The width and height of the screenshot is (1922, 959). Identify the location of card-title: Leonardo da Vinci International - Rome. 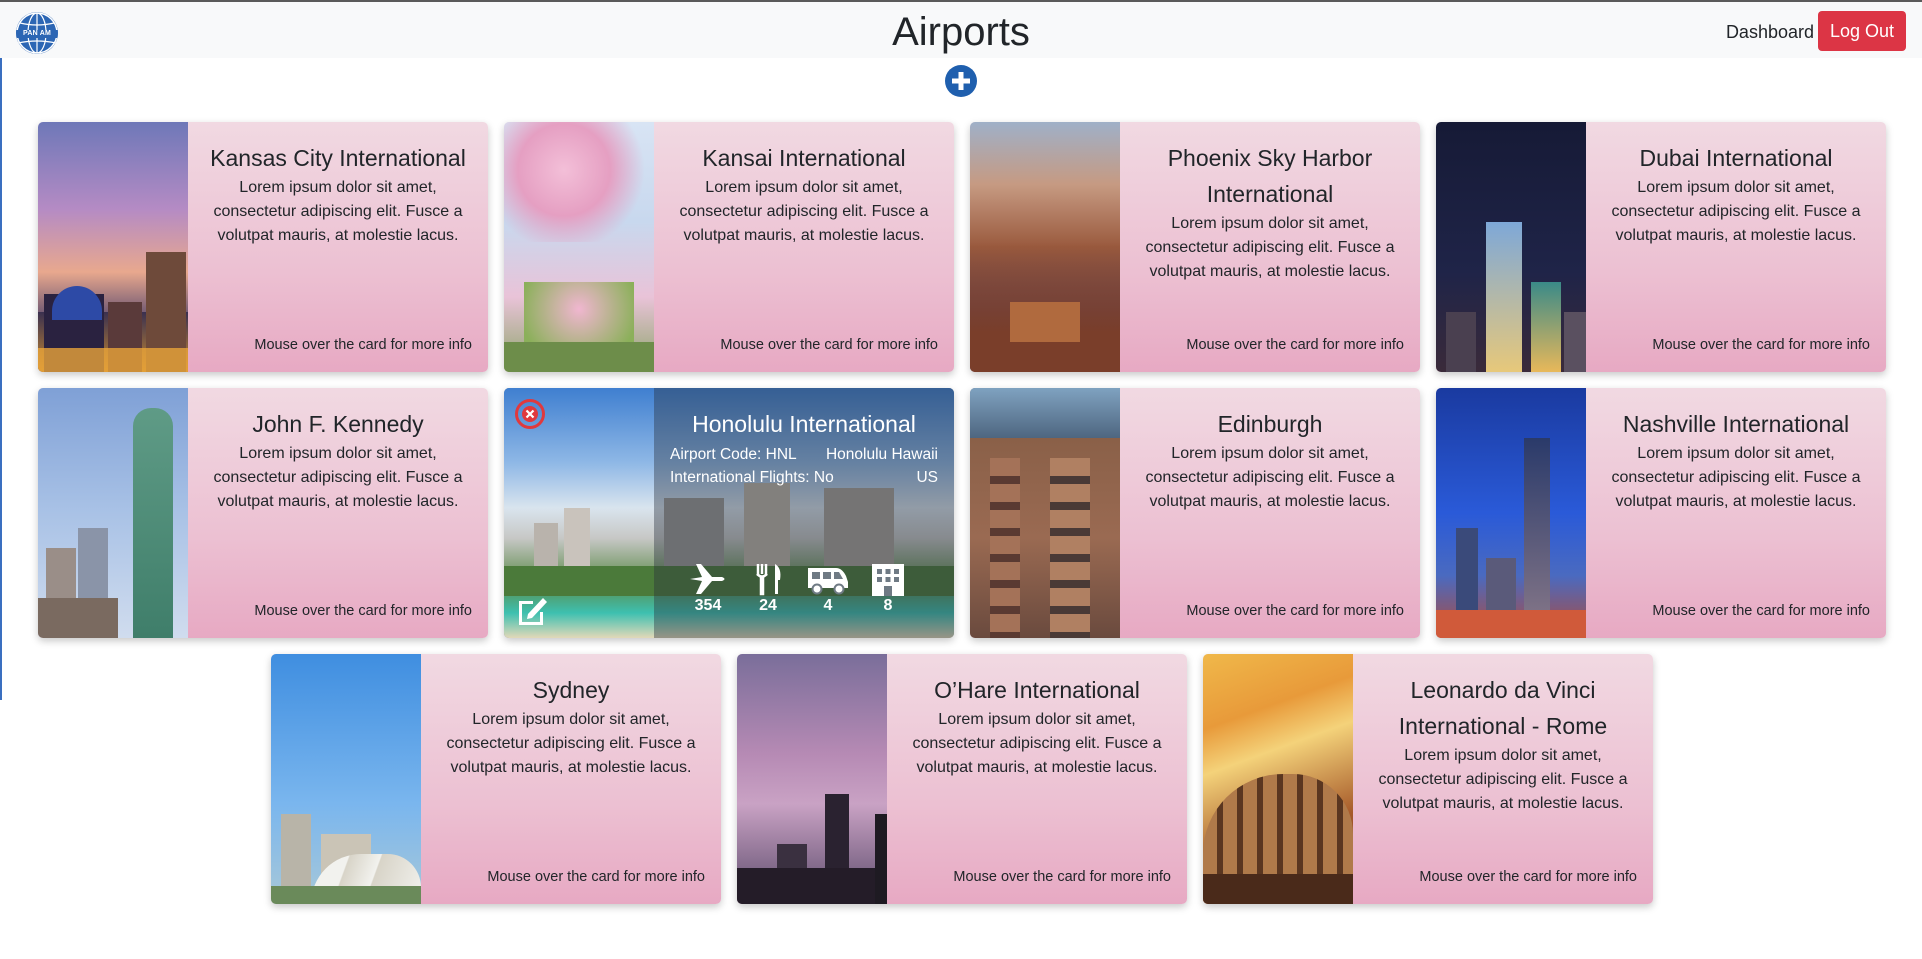
(1503, 708).